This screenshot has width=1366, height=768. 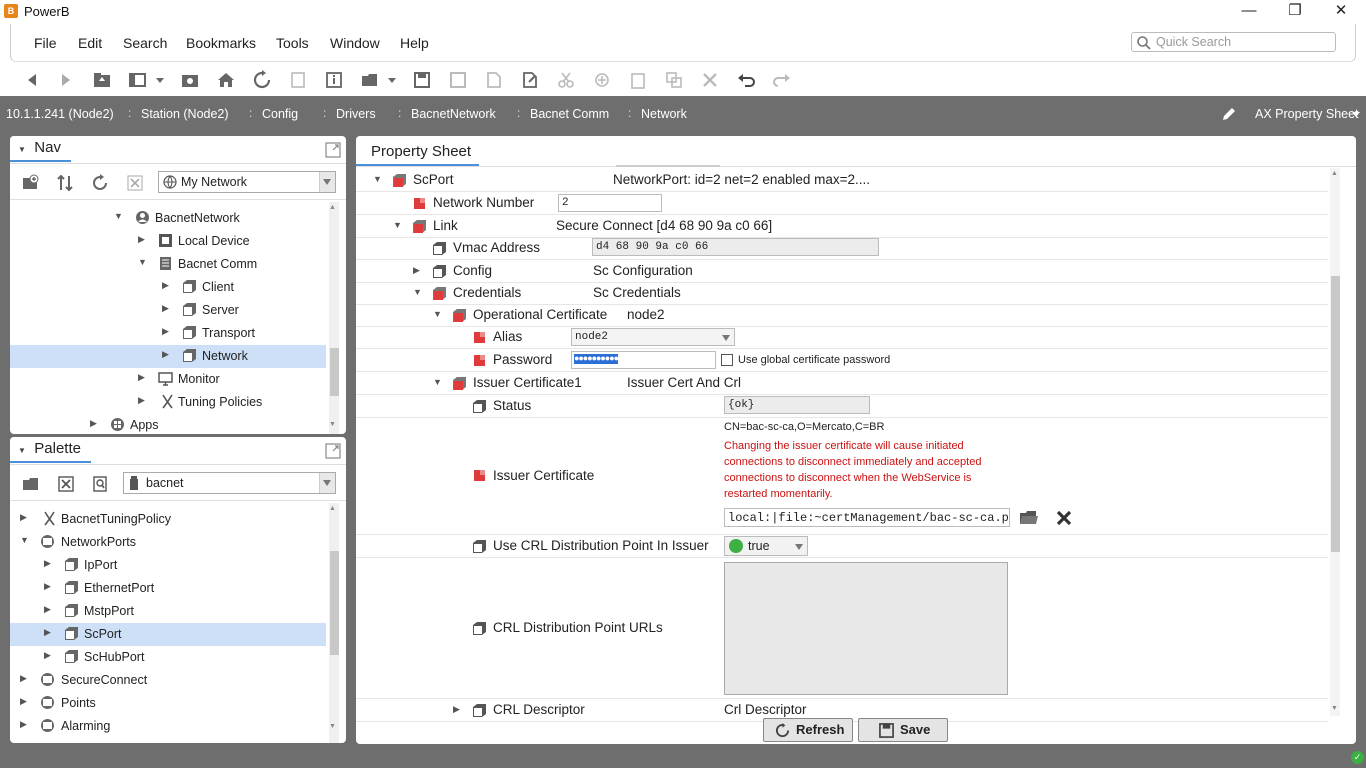 I want to click on sort-icon, so click(x=65, y=183).